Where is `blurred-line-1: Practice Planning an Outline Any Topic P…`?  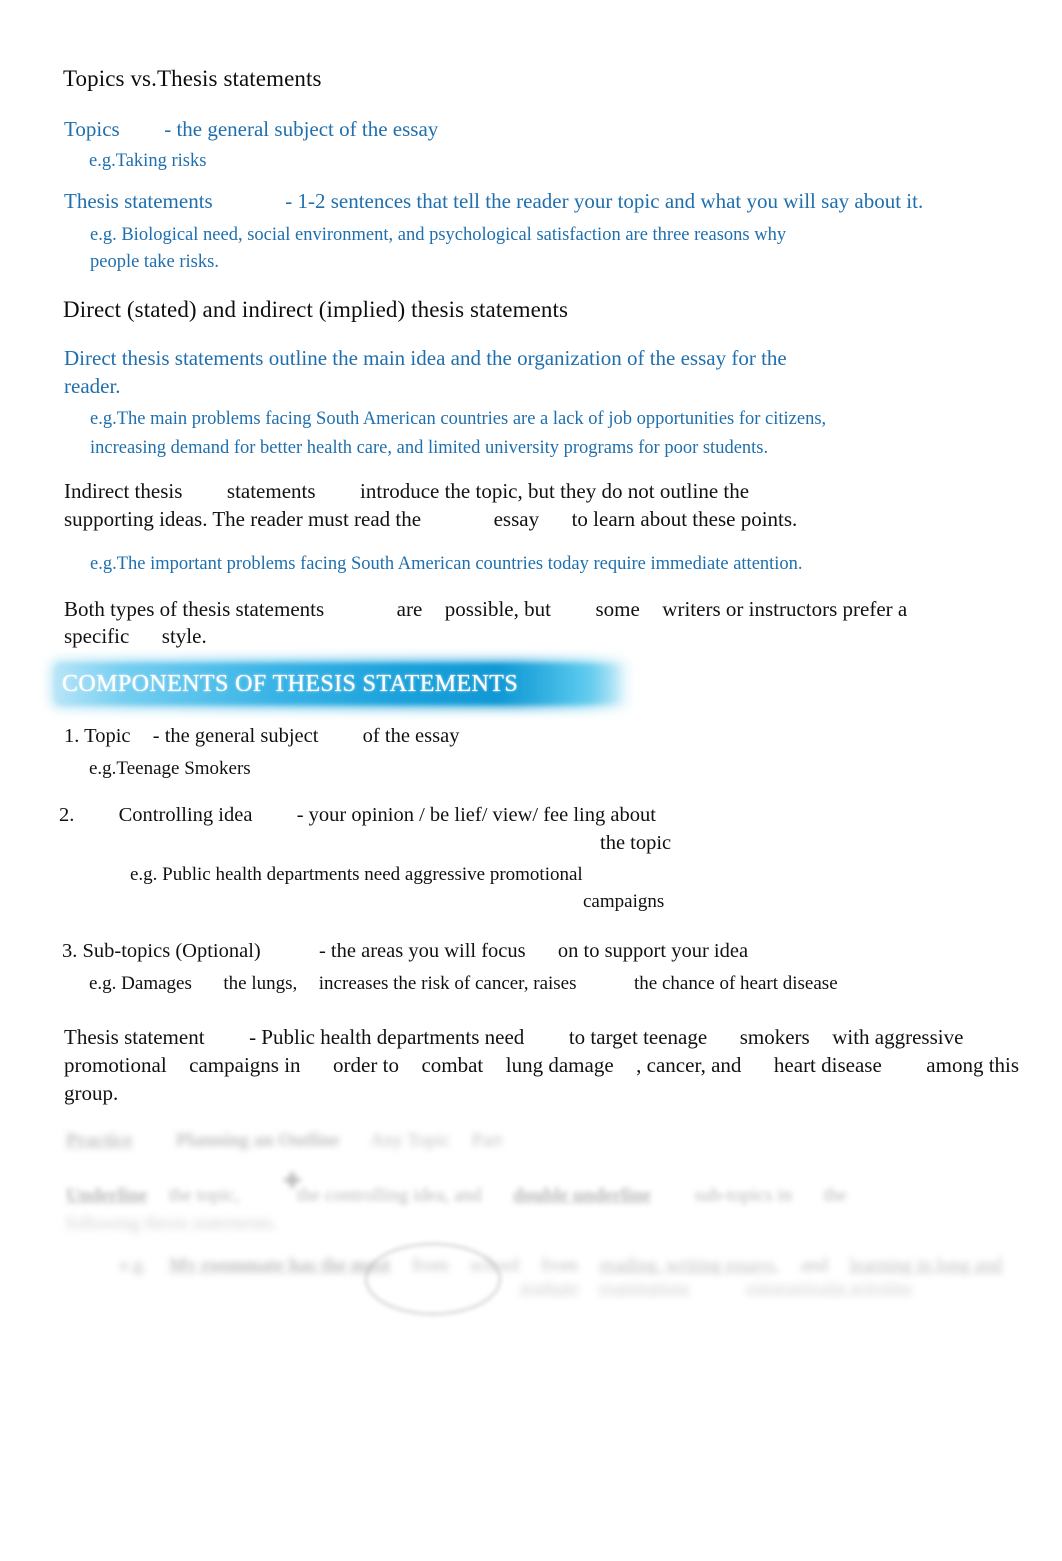 blurred-line-1: Practice Planning an Outline Any Topic P… is located at coordinates (284, 1141).